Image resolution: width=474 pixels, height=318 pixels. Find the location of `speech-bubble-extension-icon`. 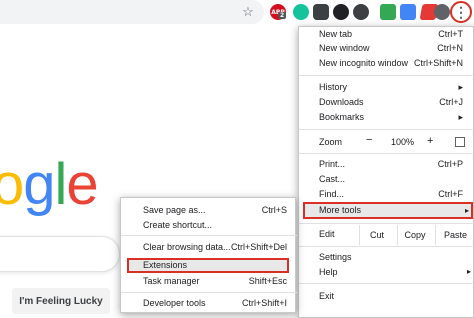

speech-bubble-extension-icon is located at coordinates (361, 12).